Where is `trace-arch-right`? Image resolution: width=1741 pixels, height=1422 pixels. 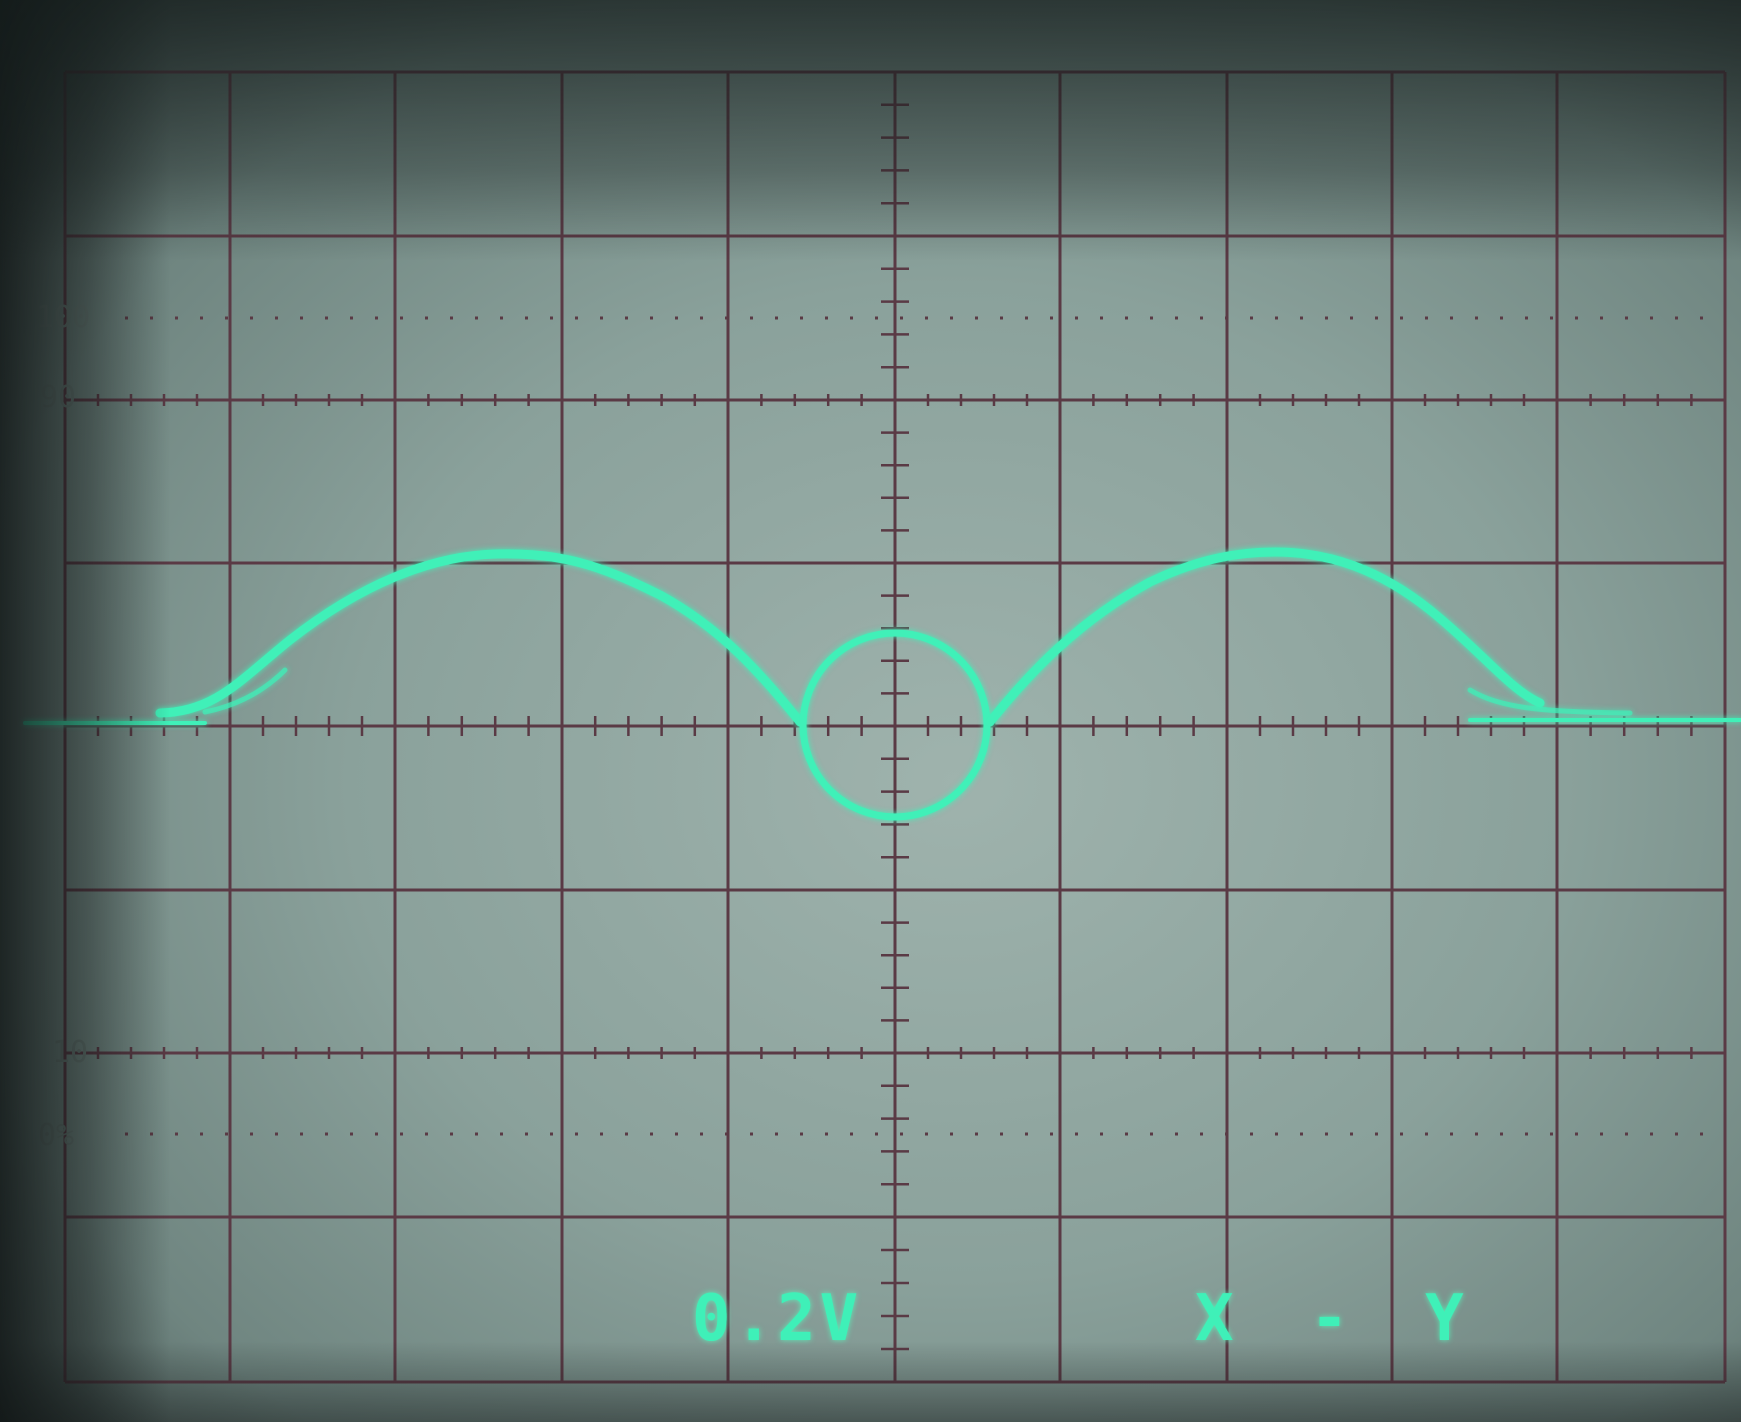 trace-arch-right is located at coordinates (1265, 637).